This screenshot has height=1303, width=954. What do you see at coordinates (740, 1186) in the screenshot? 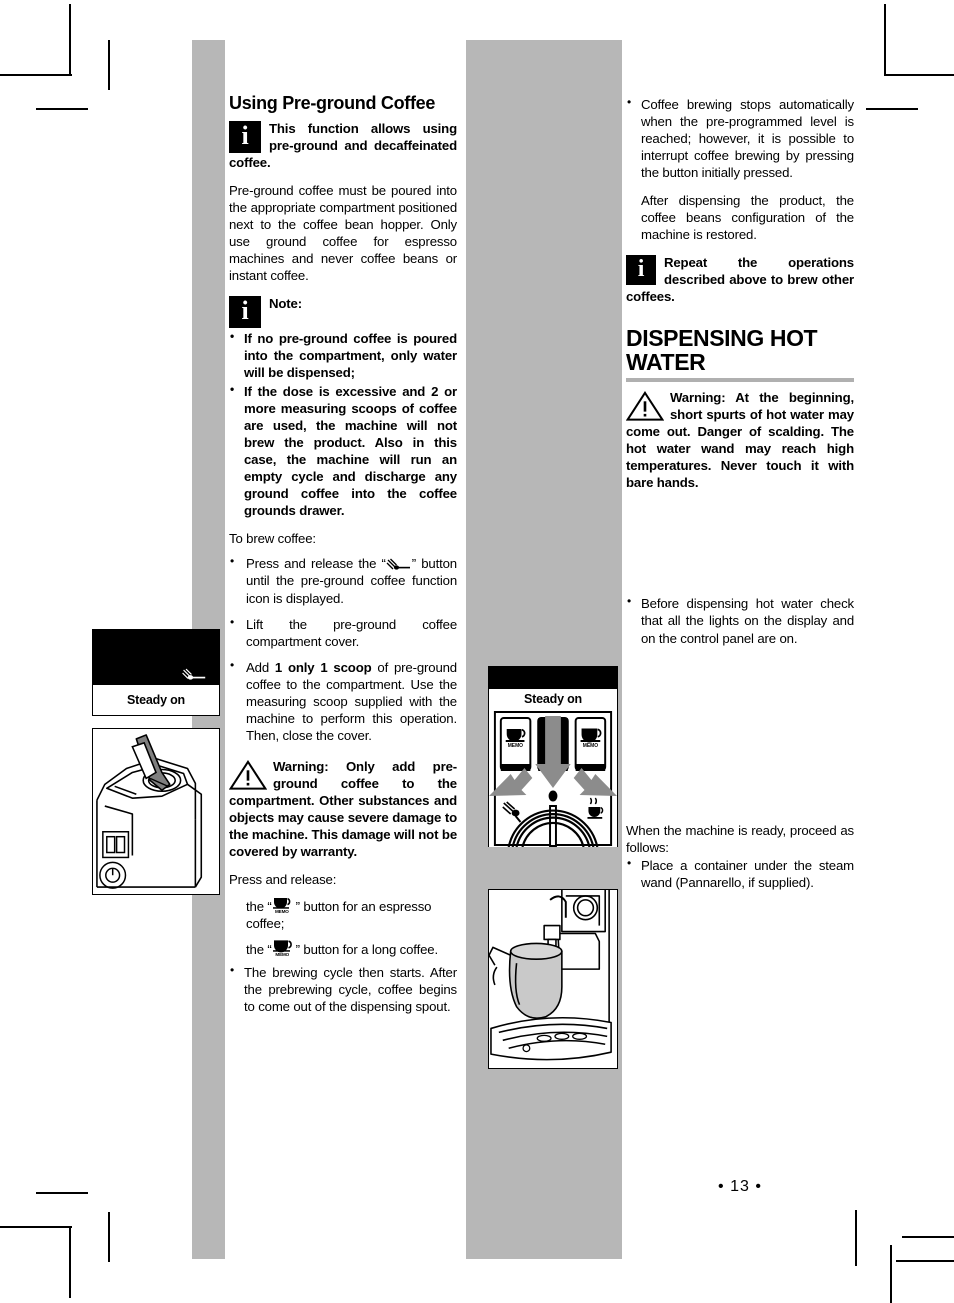
I see `page-number: • 13 •` at bounding box center [740, 1186].